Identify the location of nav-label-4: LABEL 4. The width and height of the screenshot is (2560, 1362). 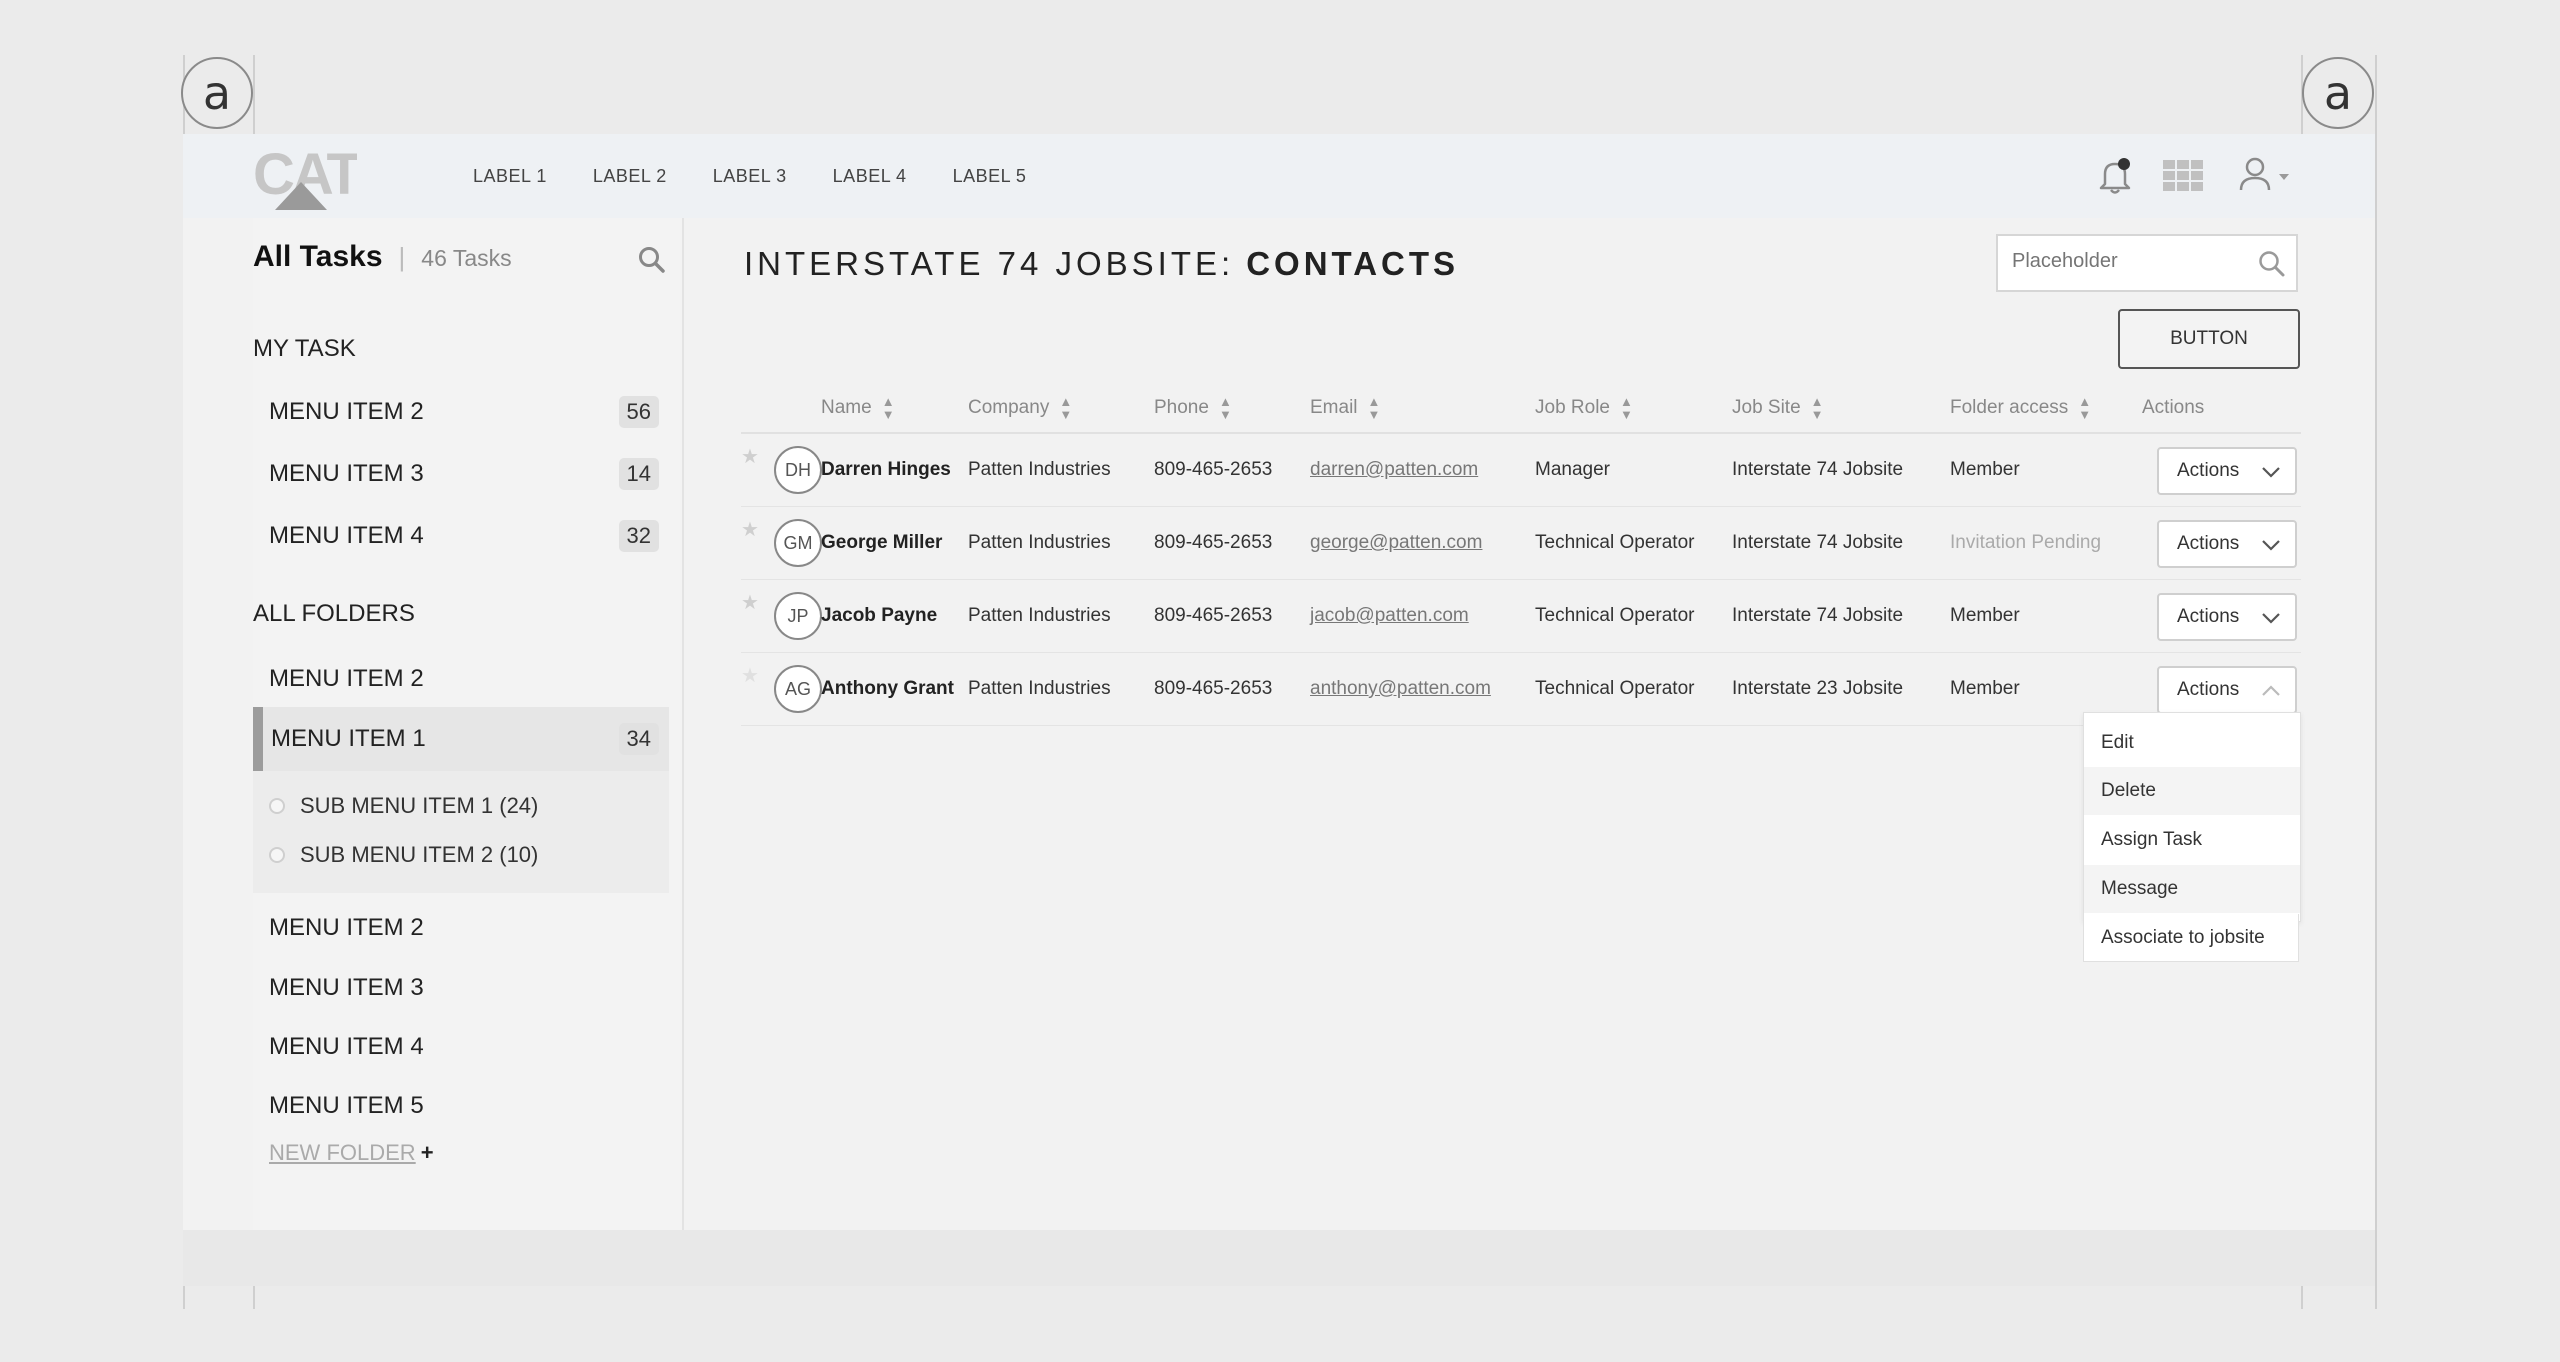
(870, 176).